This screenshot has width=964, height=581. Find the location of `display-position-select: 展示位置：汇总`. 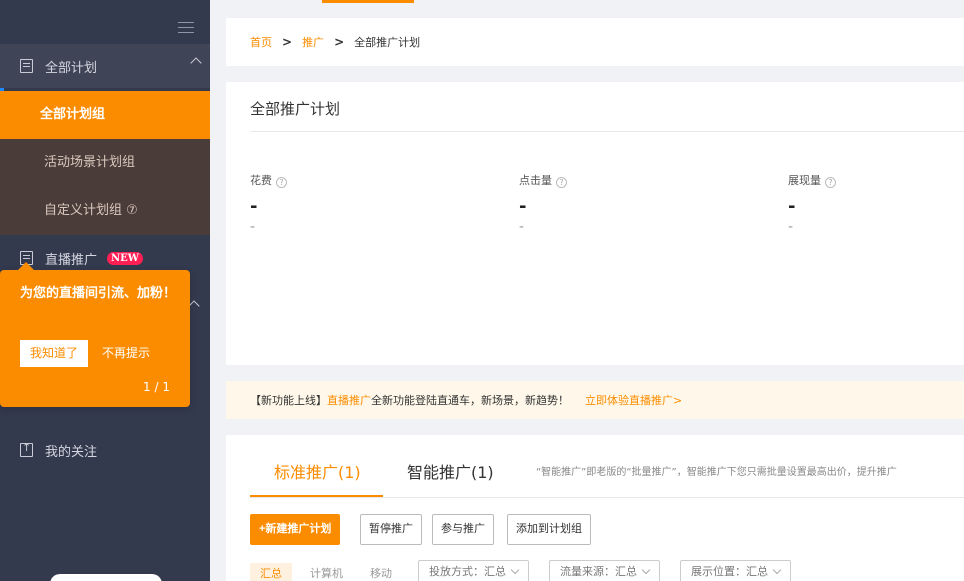

display-position-select: 展示位置：汇总 is located at coordinates (735, 570).